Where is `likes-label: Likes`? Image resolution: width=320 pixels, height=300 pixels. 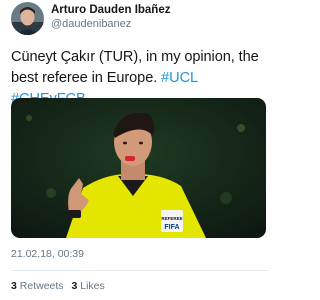 likes-label: Likes is located at coordinates (92, 286).